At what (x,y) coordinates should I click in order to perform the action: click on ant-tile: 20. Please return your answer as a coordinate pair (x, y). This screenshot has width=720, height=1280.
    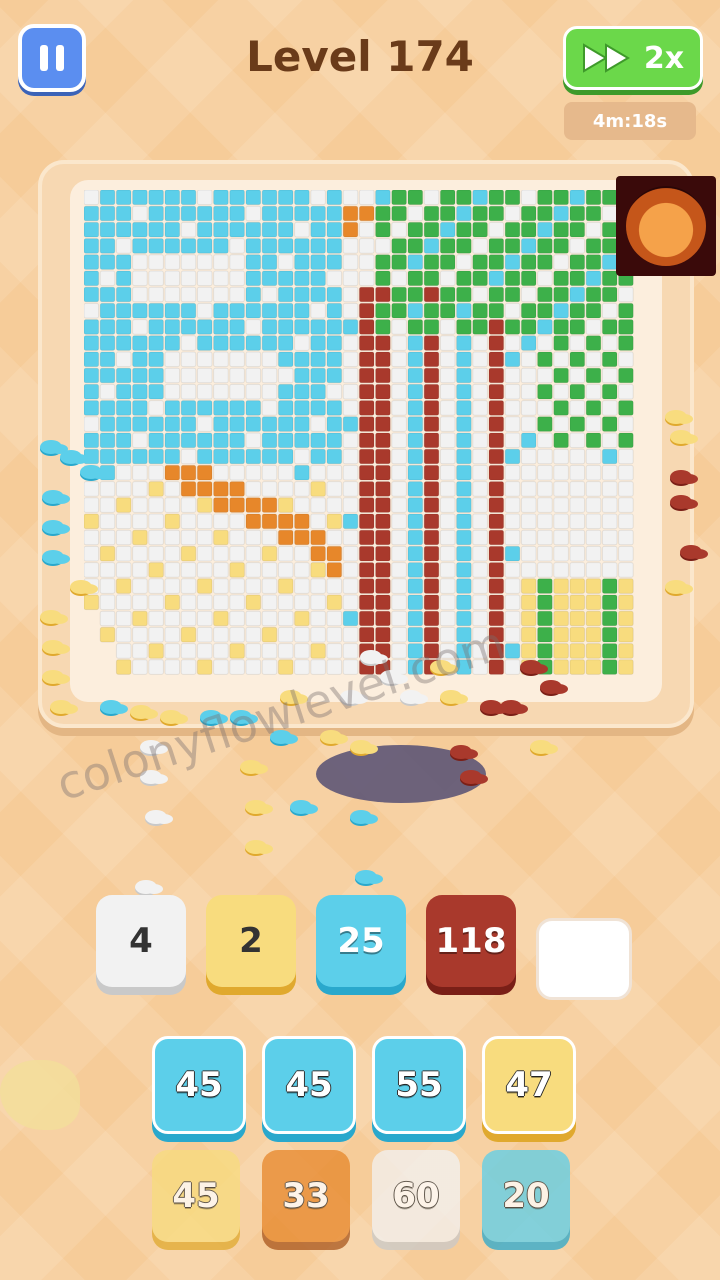
    Looking at the image, I should click on (526, 1196).